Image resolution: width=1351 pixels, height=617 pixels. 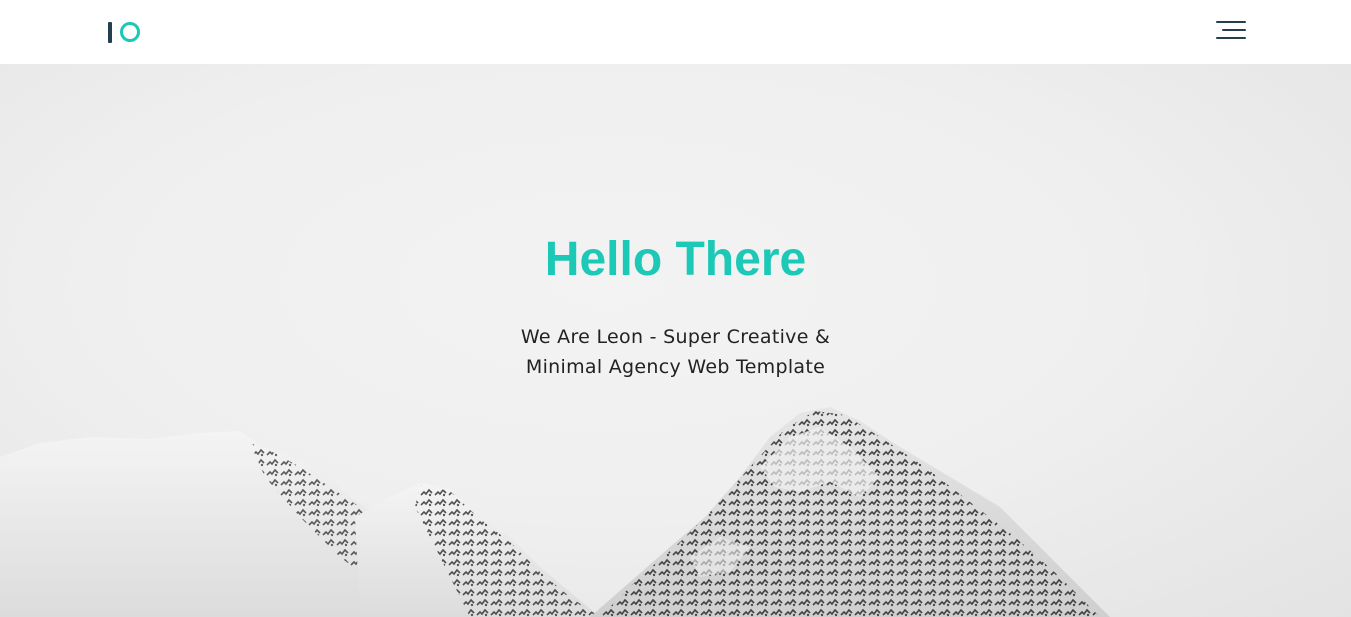 I want to click on site-header, so click(x=675, y=32).